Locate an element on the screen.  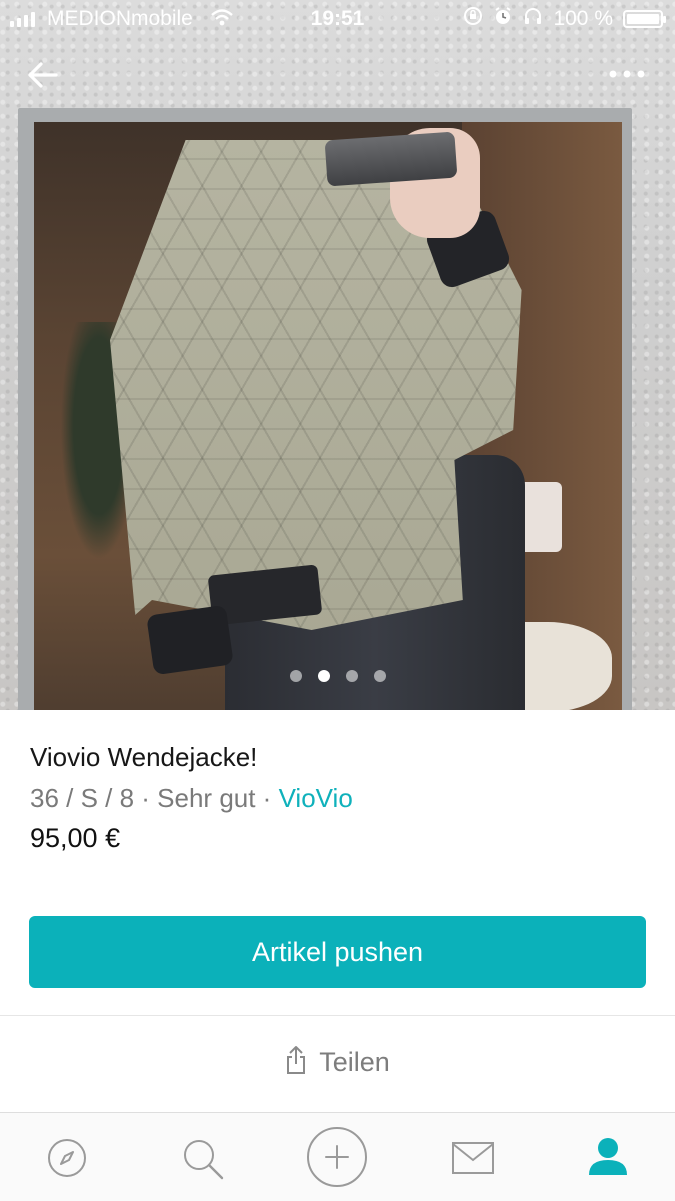
tab-search is located at coordinates (202, 1158).